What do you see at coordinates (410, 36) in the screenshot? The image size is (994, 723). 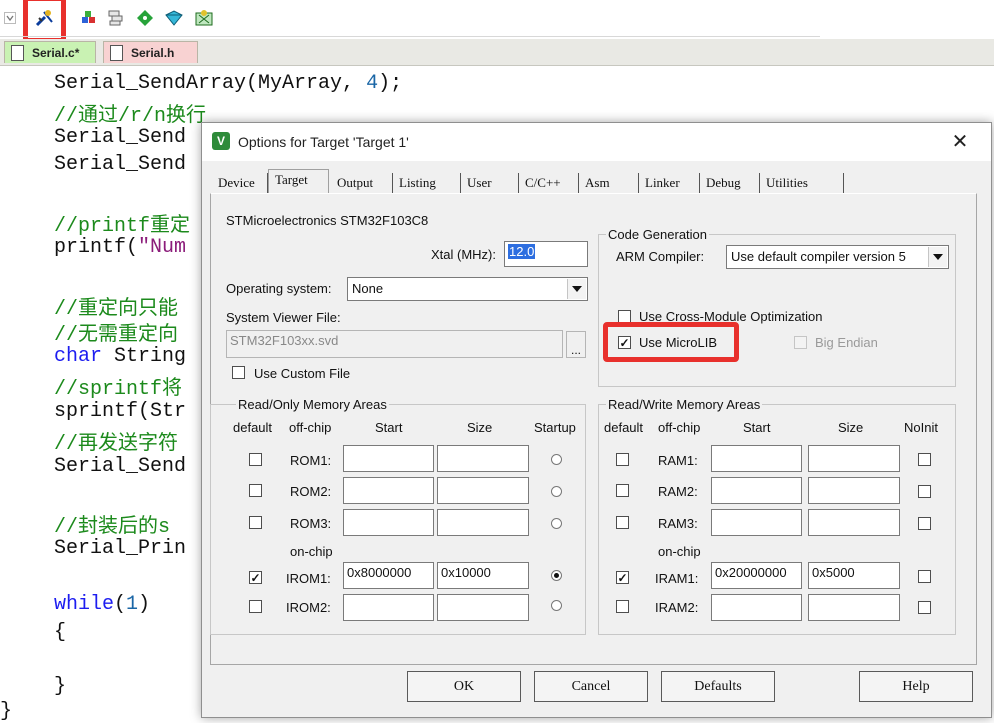 I see `toolbar-divider` at bounding box center [410, 36].